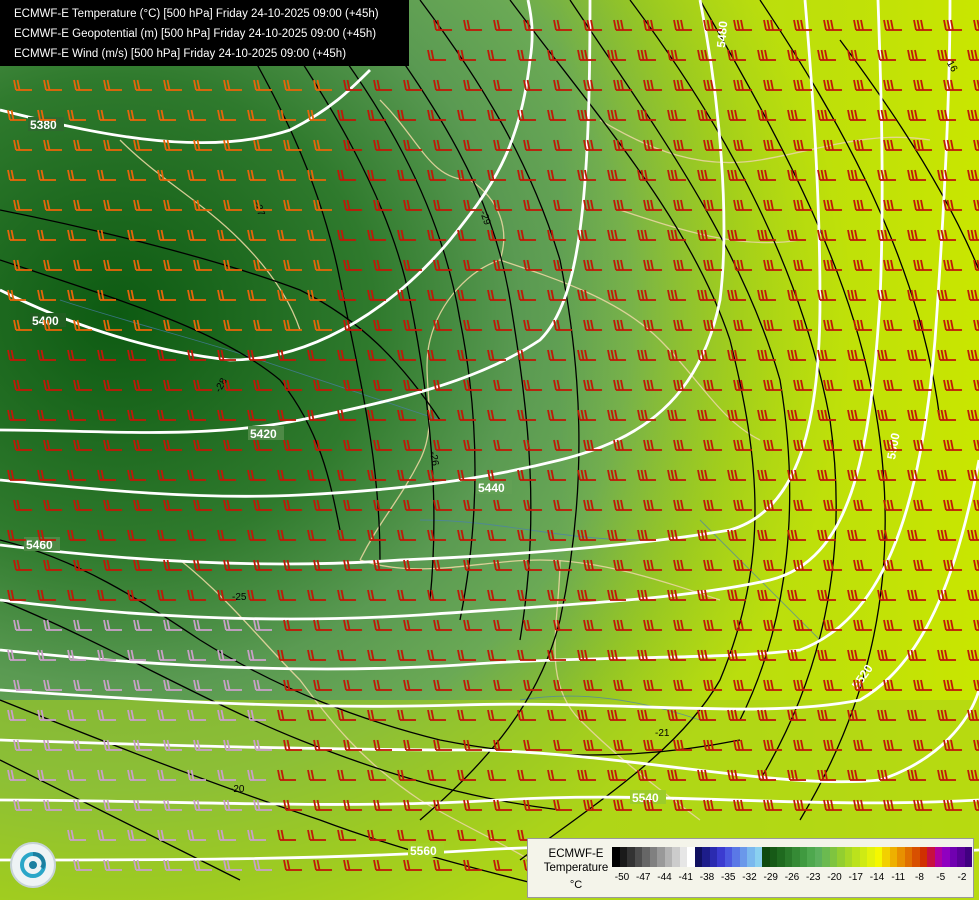 The image size is (979, 900). Describe the element at coordinates (643, 877) in the screenshot. I see `legend-tick-label: -47` at that location.